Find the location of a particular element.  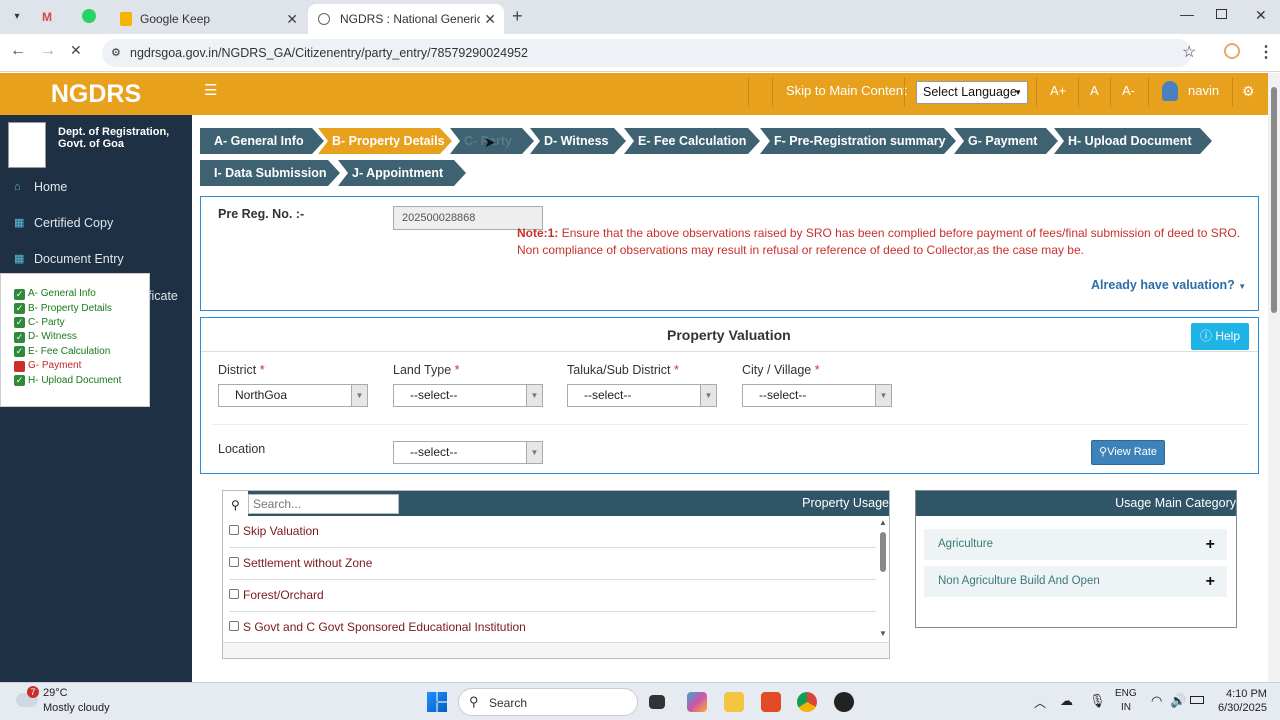

extension-icon is located at coordinates (1232, 51).